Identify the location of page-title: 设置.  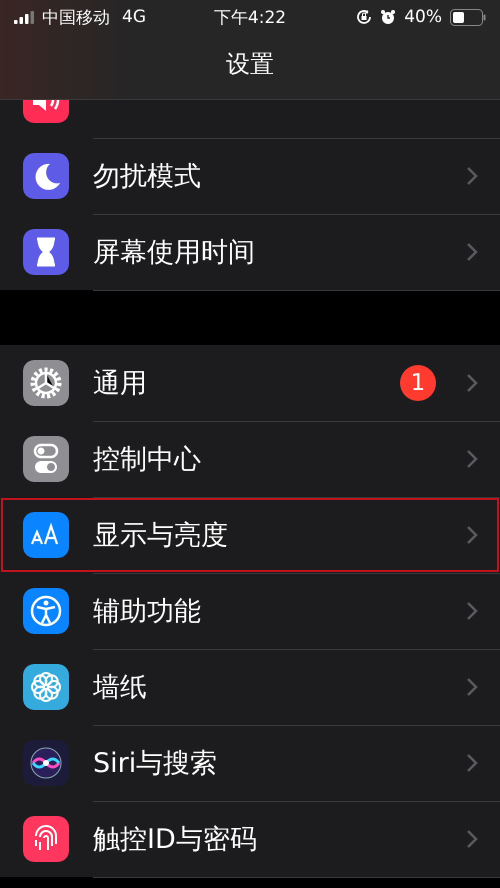
(250, 64).